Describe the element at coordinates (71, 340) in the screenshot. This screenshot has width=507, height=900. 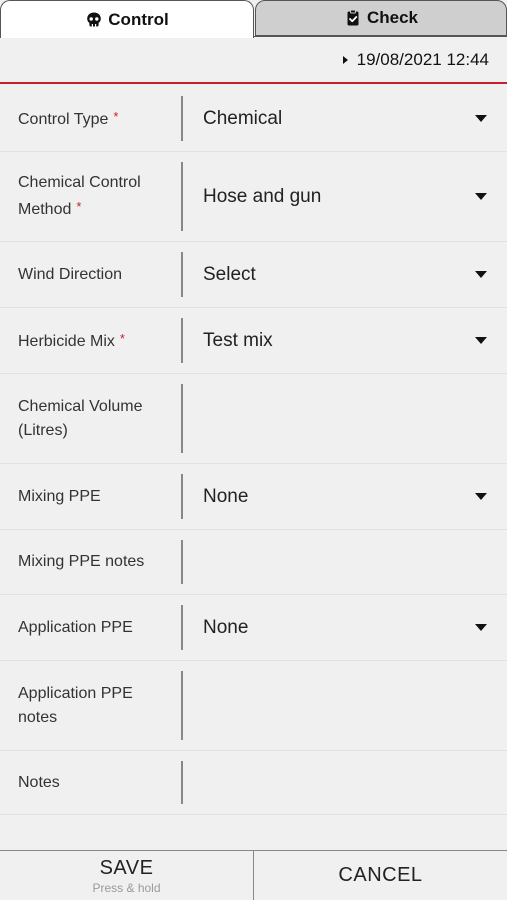
I see `field-label: Herbicide Mix *` at that location.